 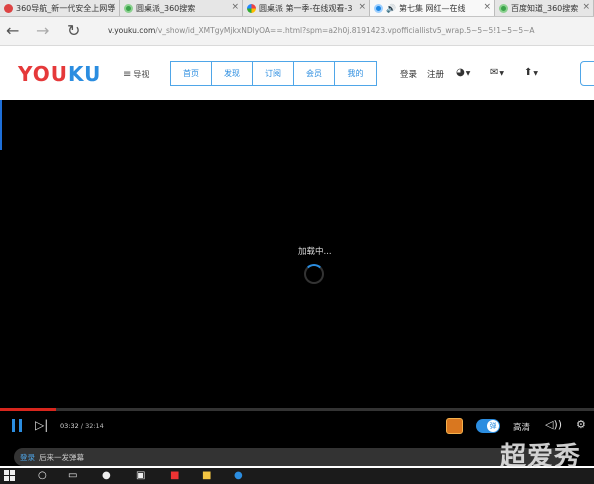 What do you see at coordinates (61, 457) in the screenshot?
I see `danmu-placeholder: 后来一发弹幕` at bounding box center [61, 457].